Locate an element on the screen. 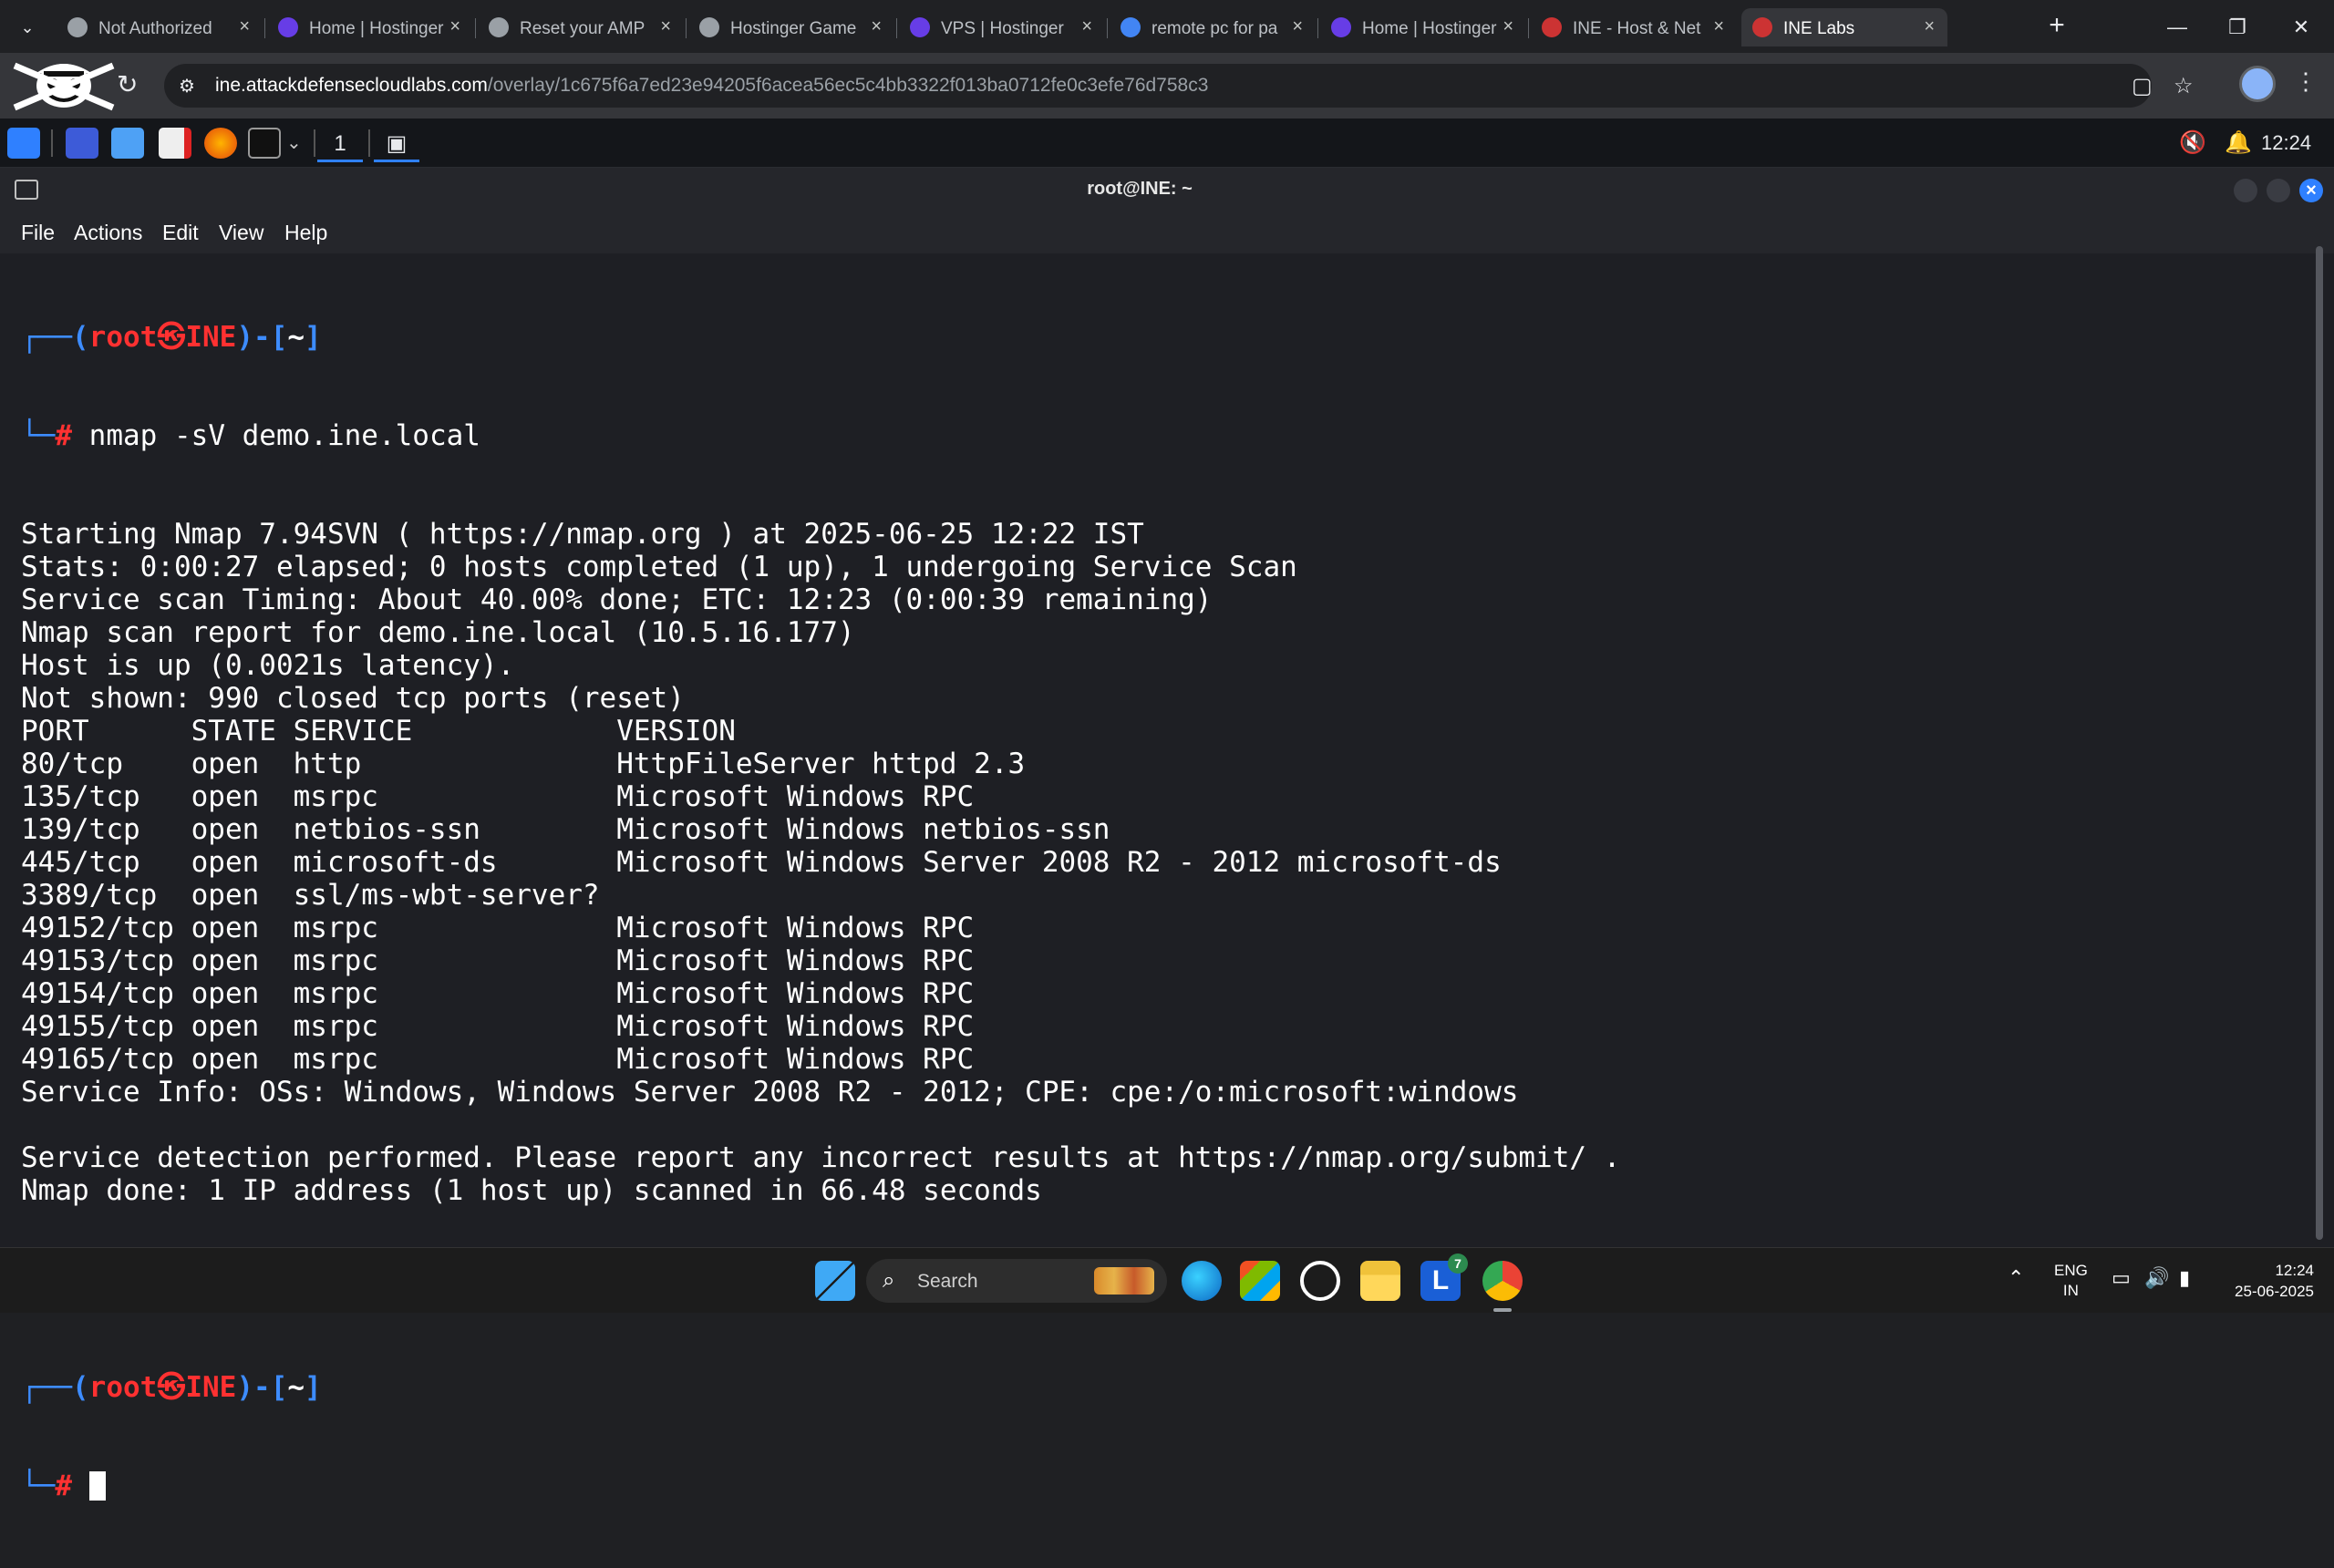 The width and height of the screenshot is (2334, 1568). tab-label: remote pc for pa is located at coordinates (1215, 28).